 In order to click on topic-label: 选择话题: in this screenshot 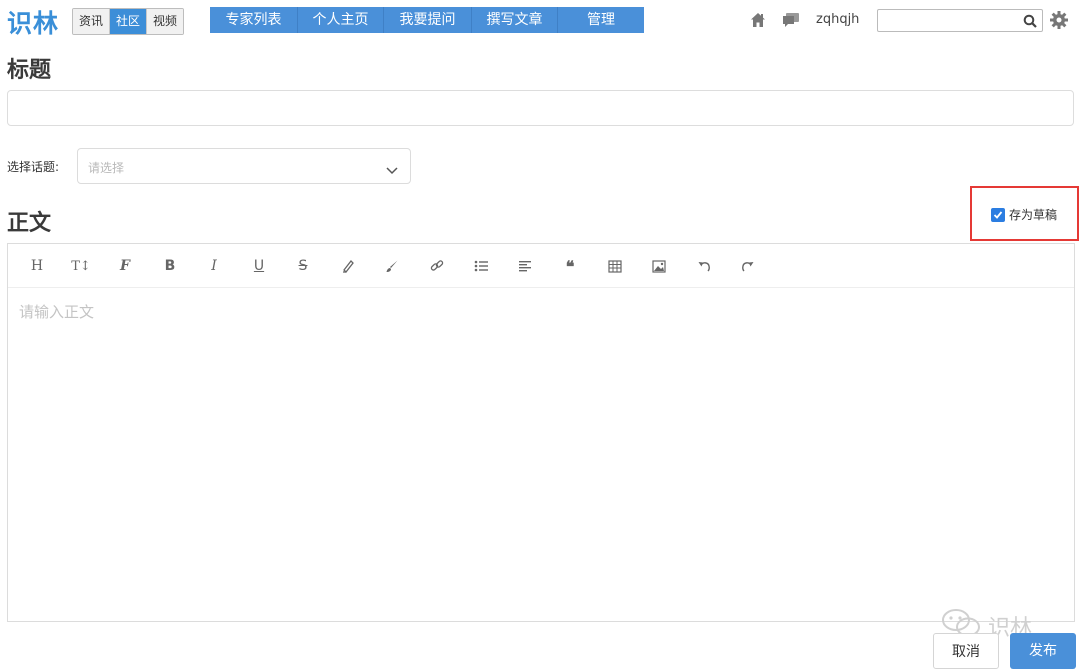, I will do `click(33, 167)`.